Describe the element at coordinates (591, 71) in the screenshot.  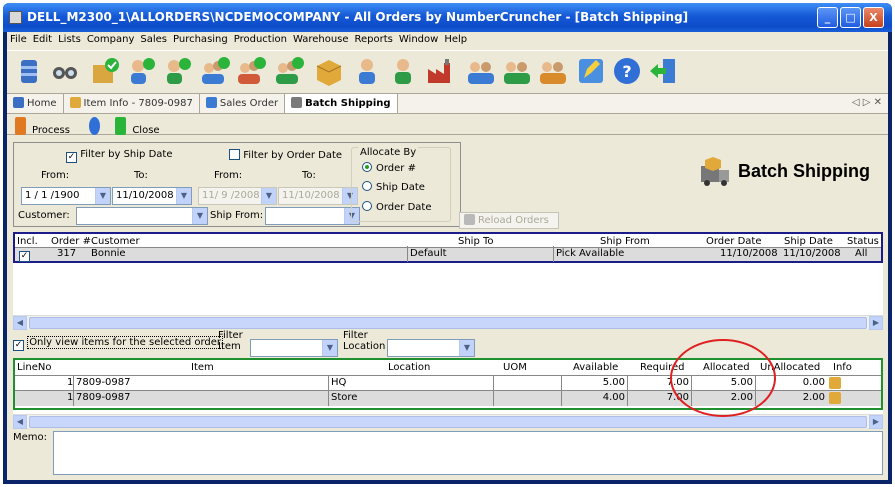
I see `edit-icon` at that location.